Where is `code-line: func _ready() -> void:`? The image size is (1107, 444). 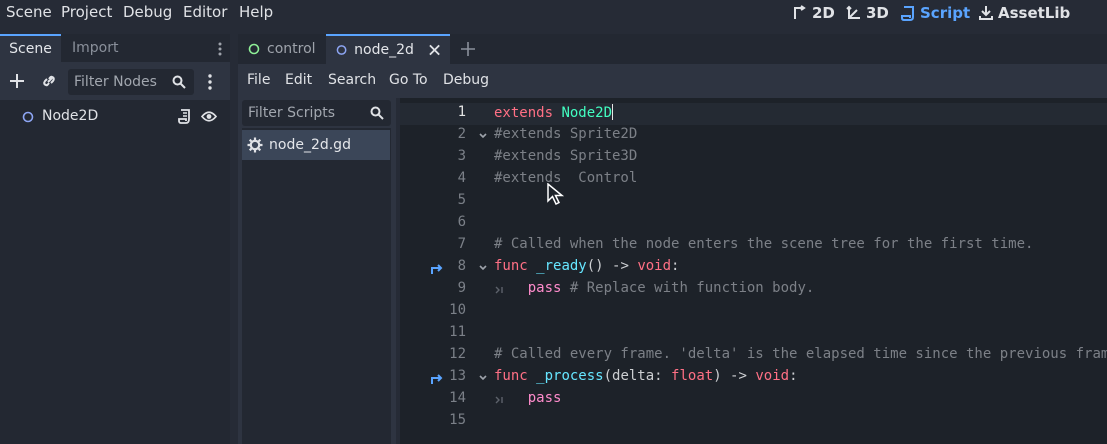
code-line: func _ready() -> void: is located at coordinates (586, 266).